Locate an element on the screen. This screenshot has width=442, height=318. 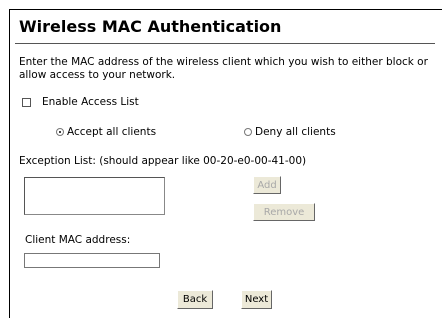
accept-all-clients-option: Accept all clients is located at coordinates (106, 132).